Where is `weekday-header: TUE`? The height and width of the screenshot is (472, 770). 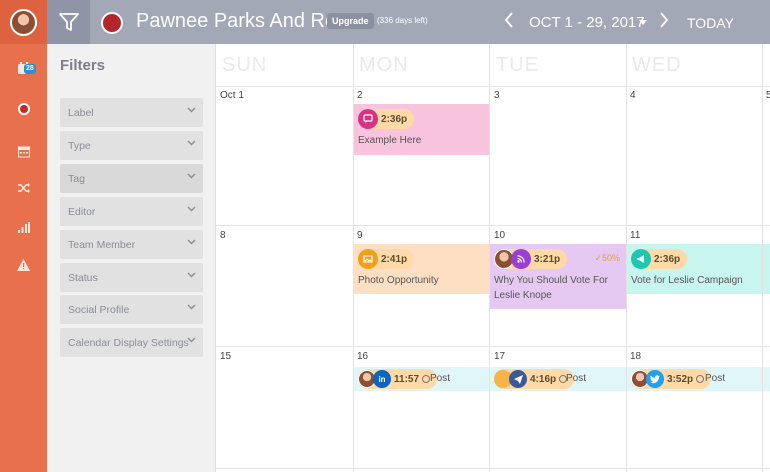 weekday-header: TUE is located at coordinates (517, 65).